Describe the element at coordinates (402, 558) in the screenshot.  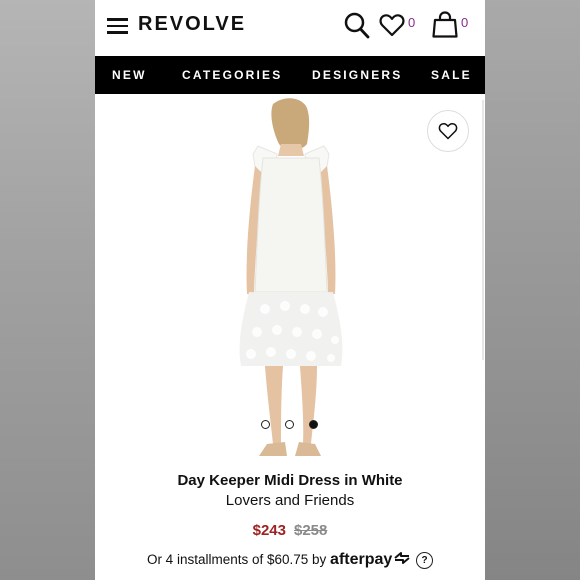
I see `afterpay-arrows-icon` at that location.